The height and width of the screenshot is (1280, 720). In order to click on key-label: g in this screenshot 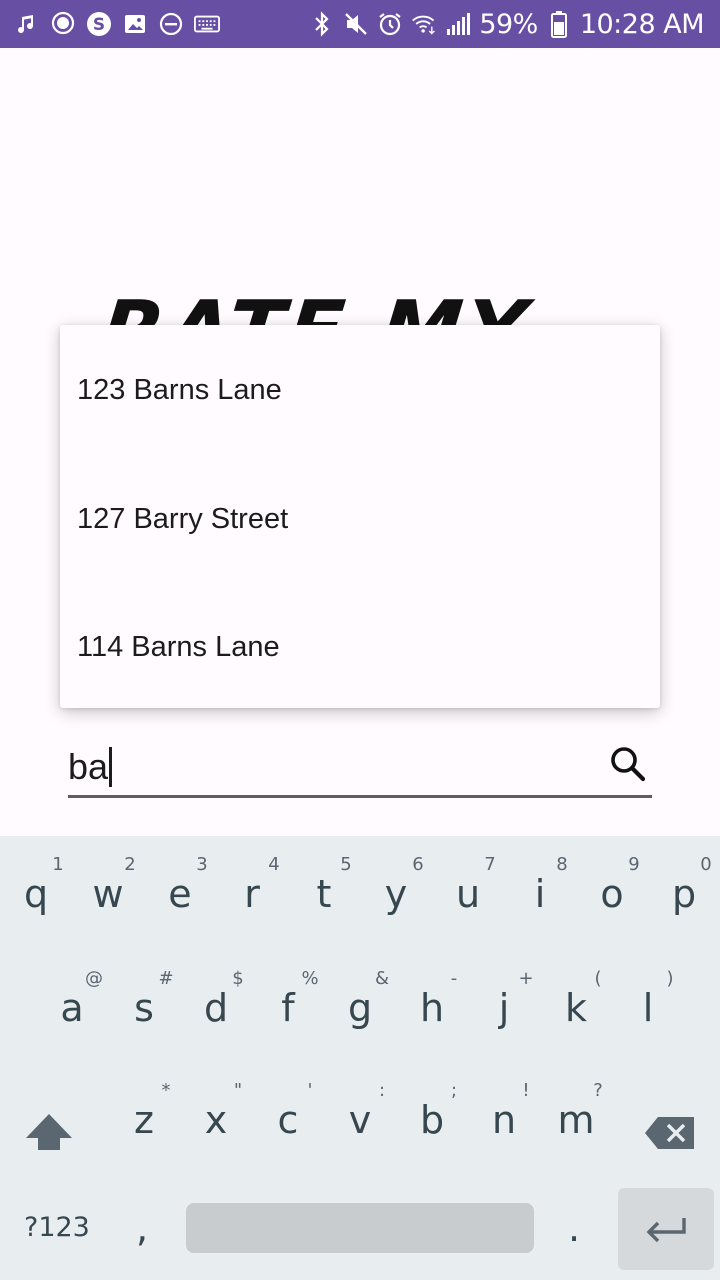, I will do `click(360, 1008)`.